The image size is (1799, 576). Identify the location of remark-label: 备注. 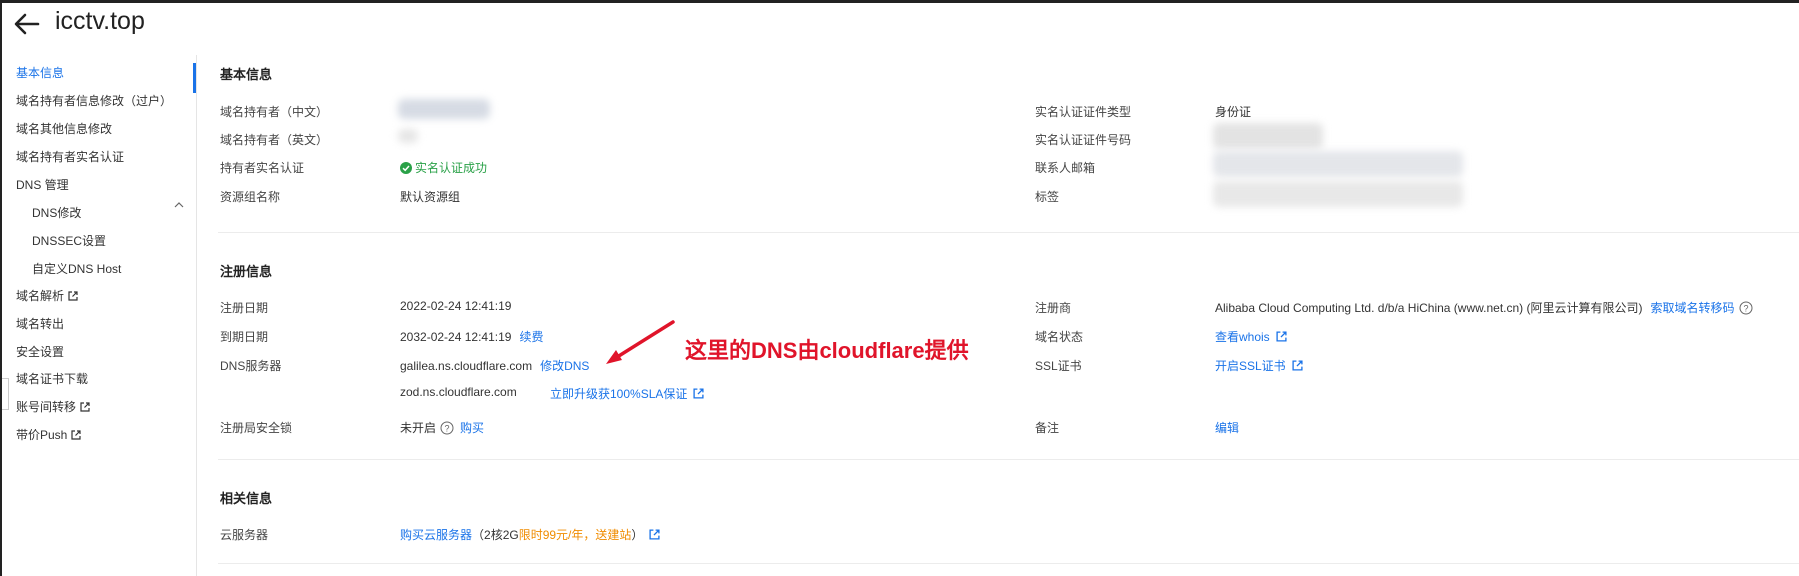
(1047, 428).